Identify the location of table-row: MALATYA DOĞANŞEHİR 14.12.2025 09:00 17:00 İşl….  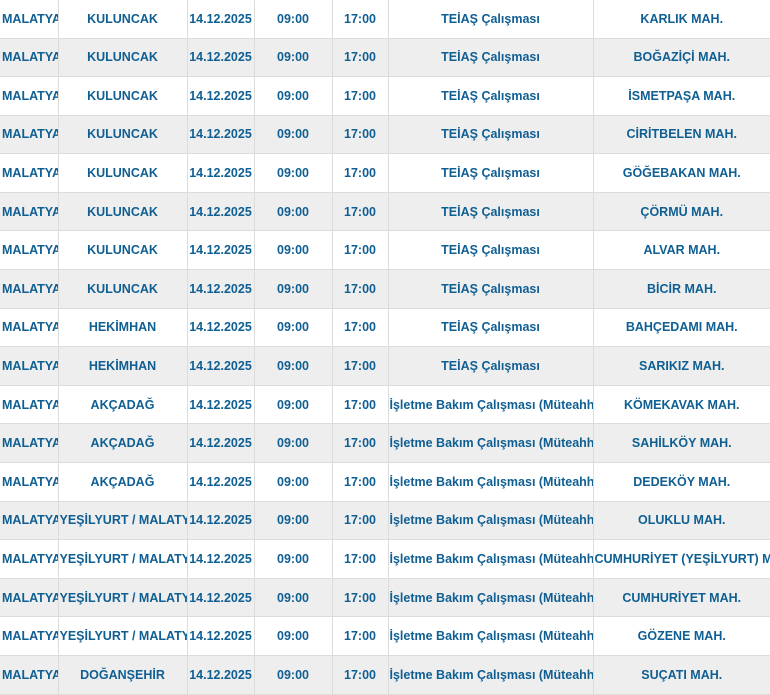
(385, 675).